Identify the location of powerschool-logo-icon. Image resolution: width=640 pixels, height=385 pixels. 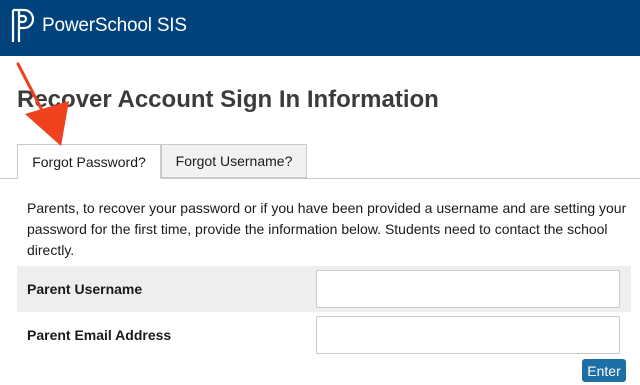
(23, 26).